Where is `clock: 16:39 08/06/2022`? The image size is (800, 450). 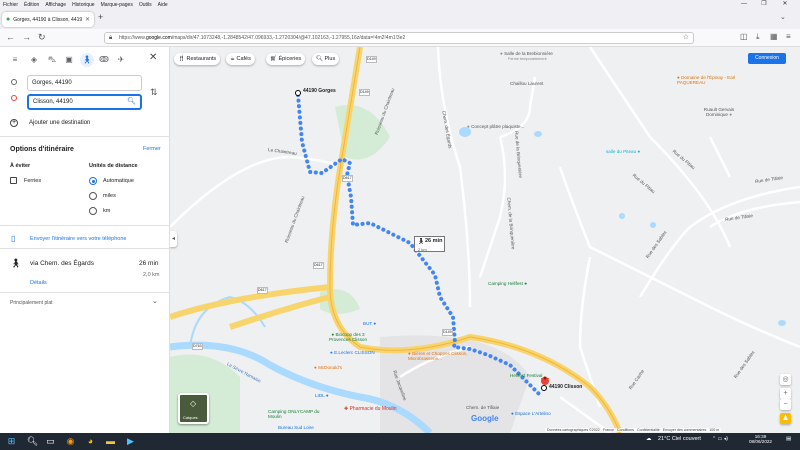 clock: 16:39 08/06/2022 is located at coordinates (760, 439).